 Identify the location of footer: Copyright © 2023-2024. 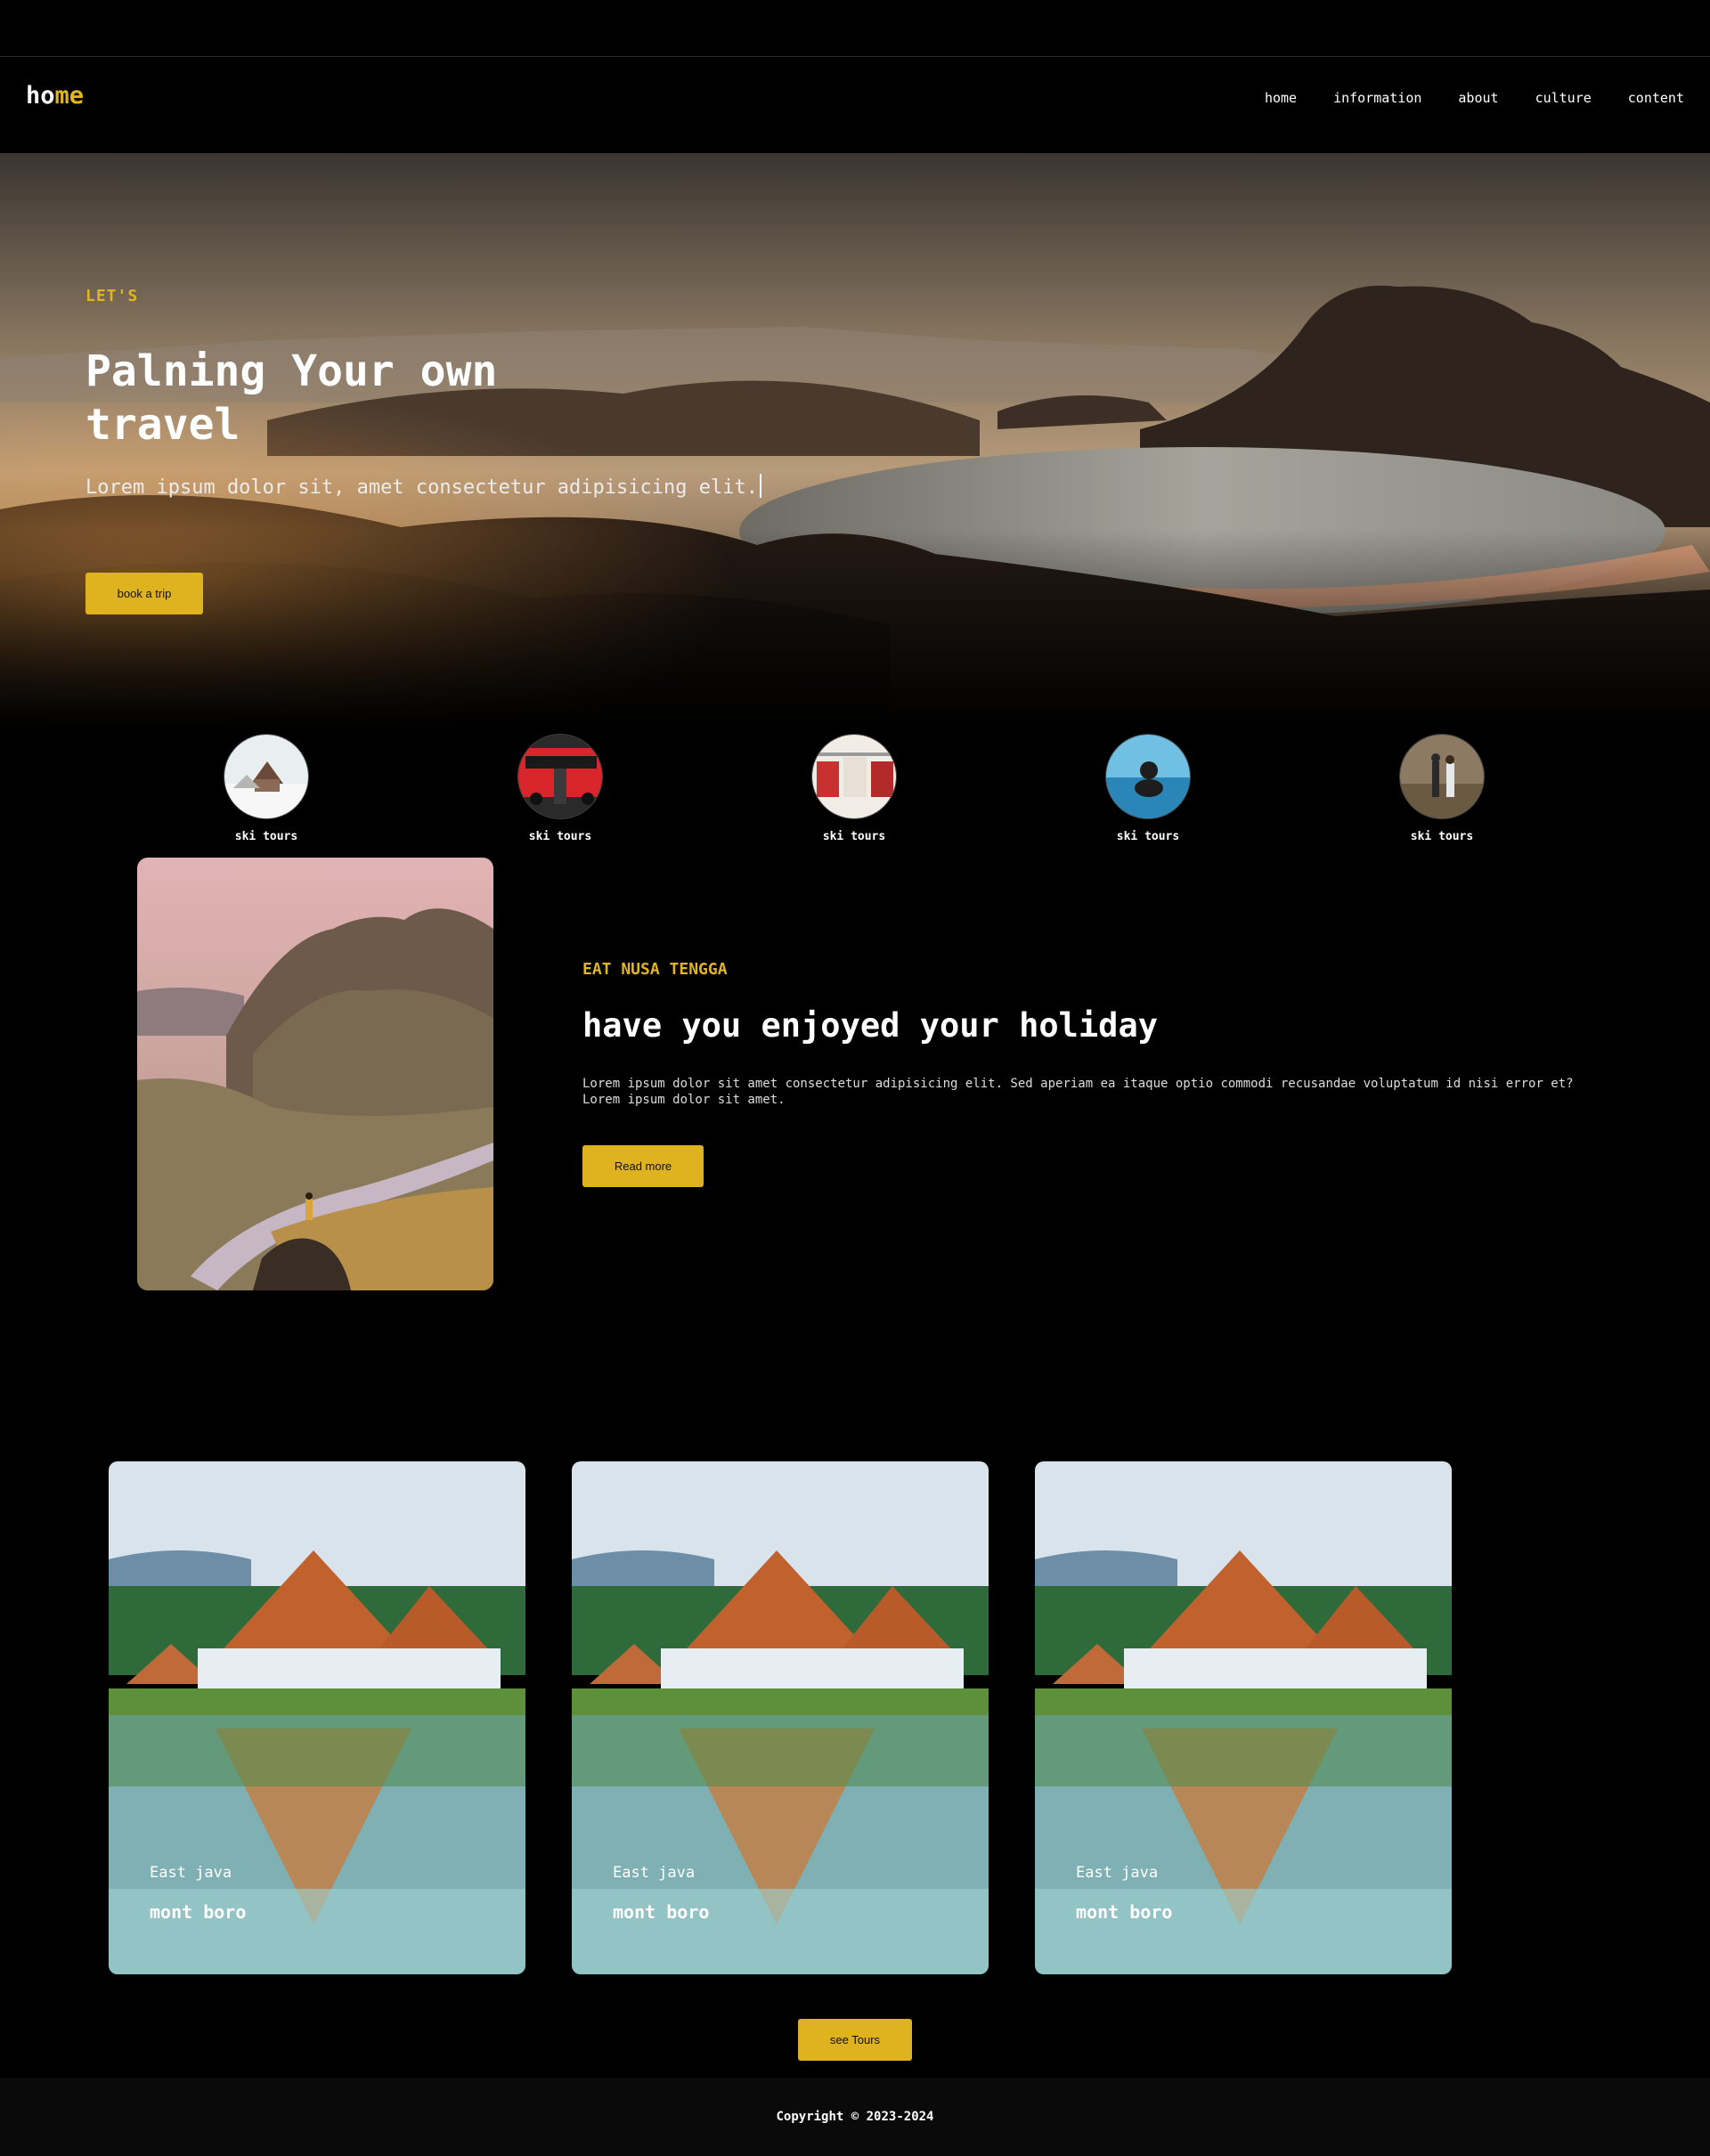
(855, 2117).